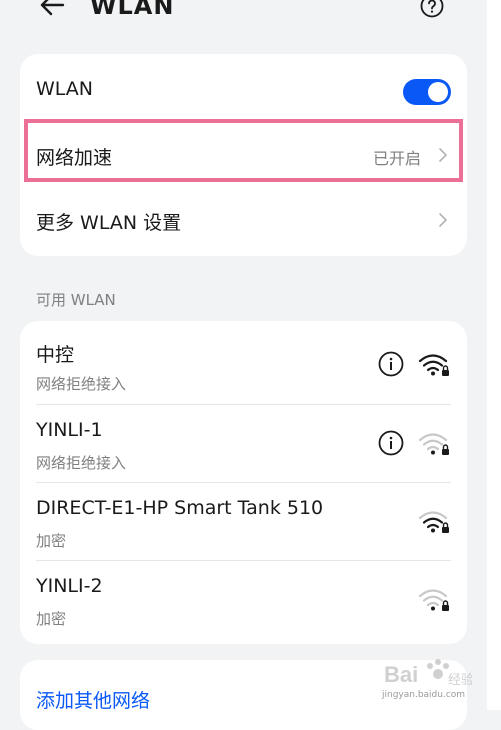 The height and width of the screenshot is (730, 501). Describe the element at coordinates (243, 362) in the screenshot. I see `network-item: 中控 网络拒绝接入` at that location.